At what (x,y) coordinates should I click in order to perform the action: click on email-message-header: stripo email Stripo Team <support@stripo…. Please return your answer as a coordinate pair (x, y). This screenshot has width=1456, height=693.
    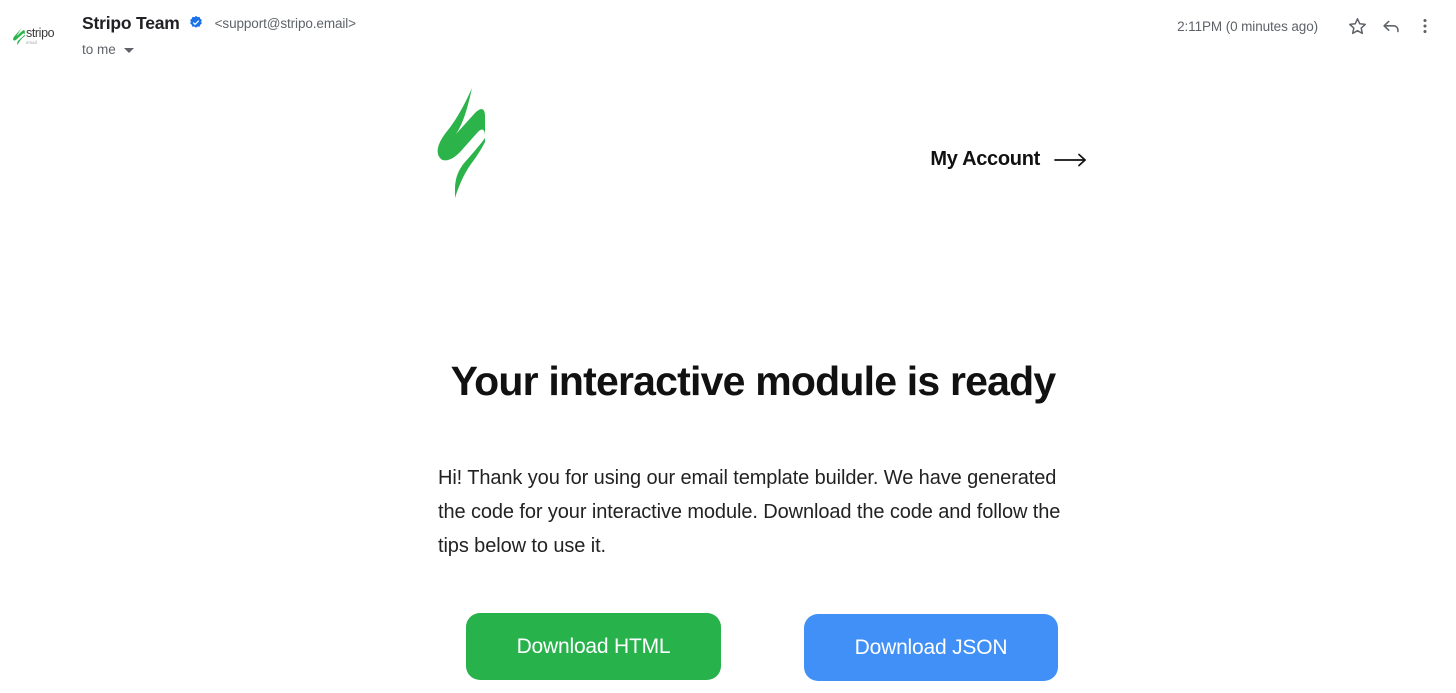
    Looking at the image, I should click on (728, 37).